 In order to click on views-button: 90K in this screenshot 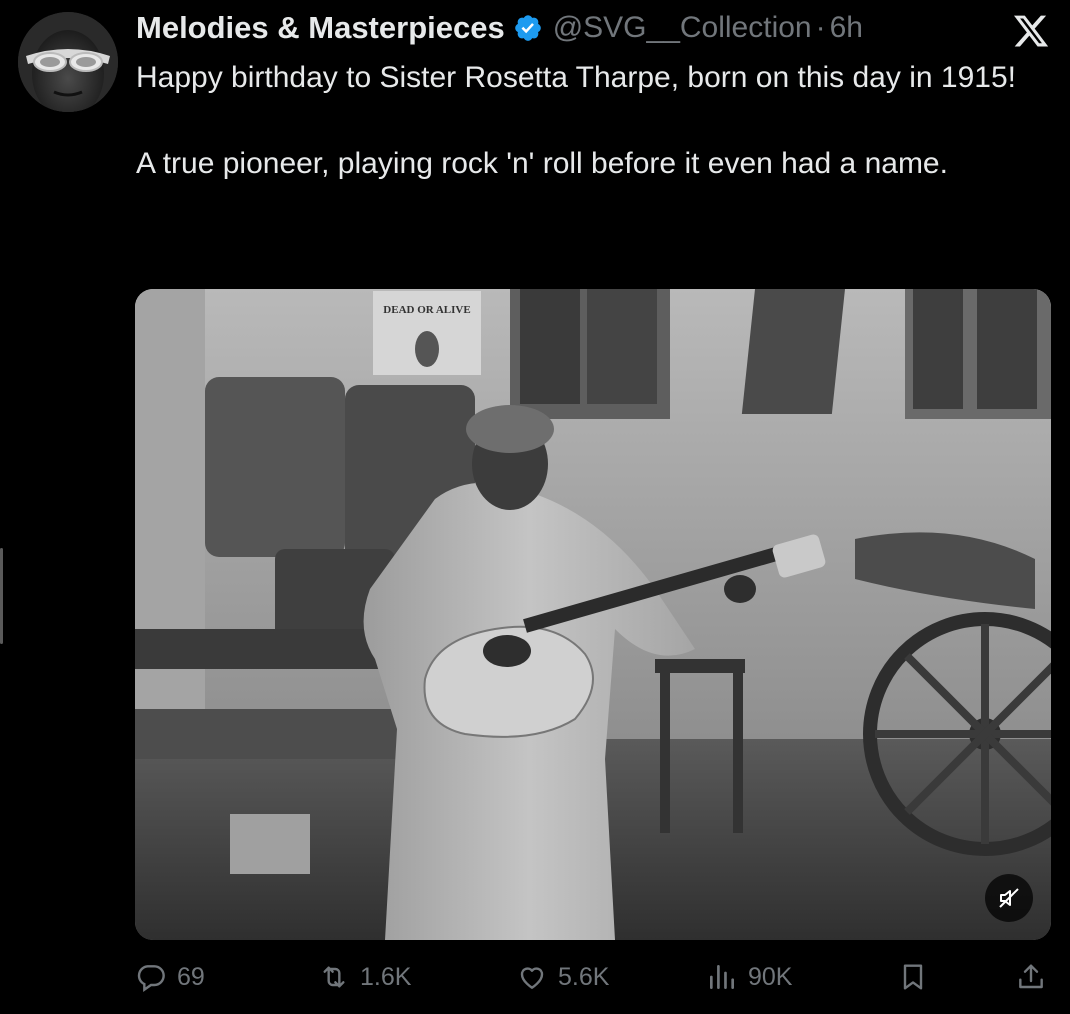, I will do `click(749, 977)`.